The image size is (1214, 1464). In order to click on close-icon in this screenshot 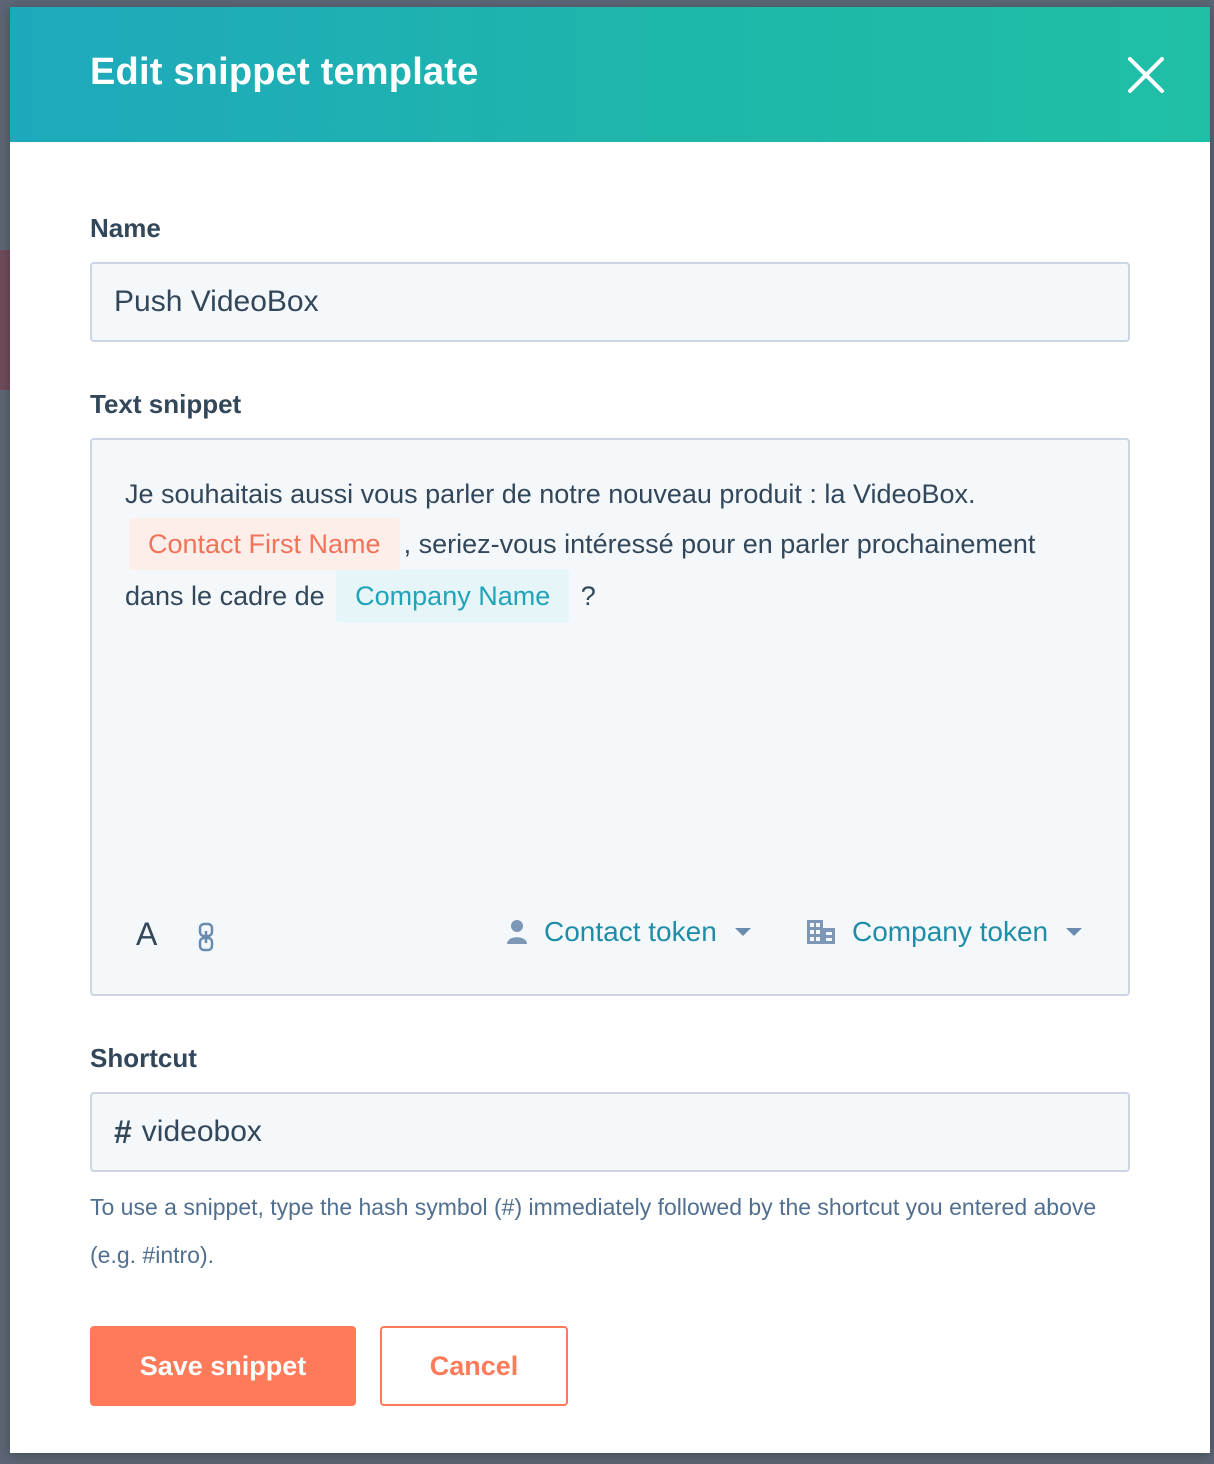, I will do `click(1146, 75)`.